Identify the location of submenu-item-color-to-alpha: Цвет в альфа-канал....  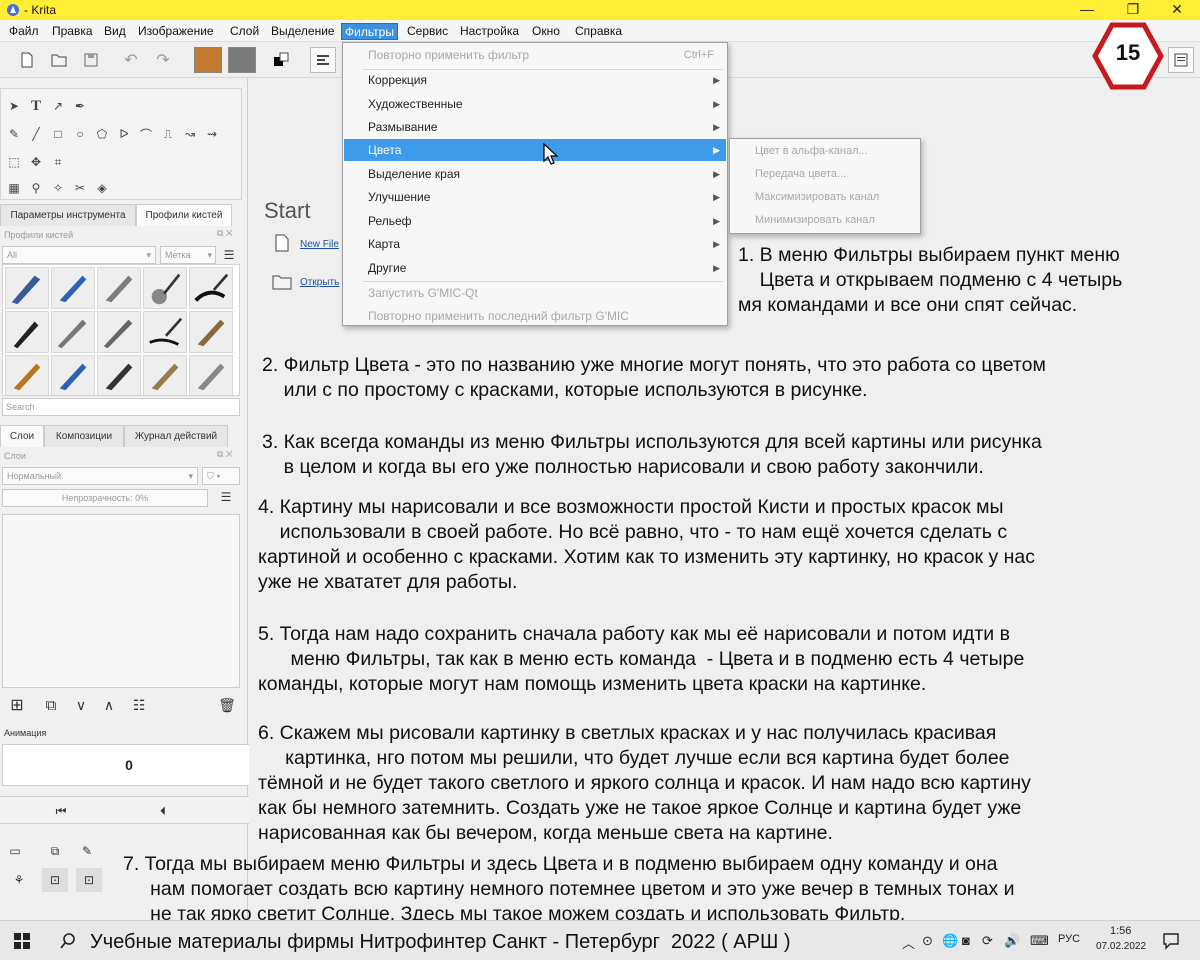
(825, 151).